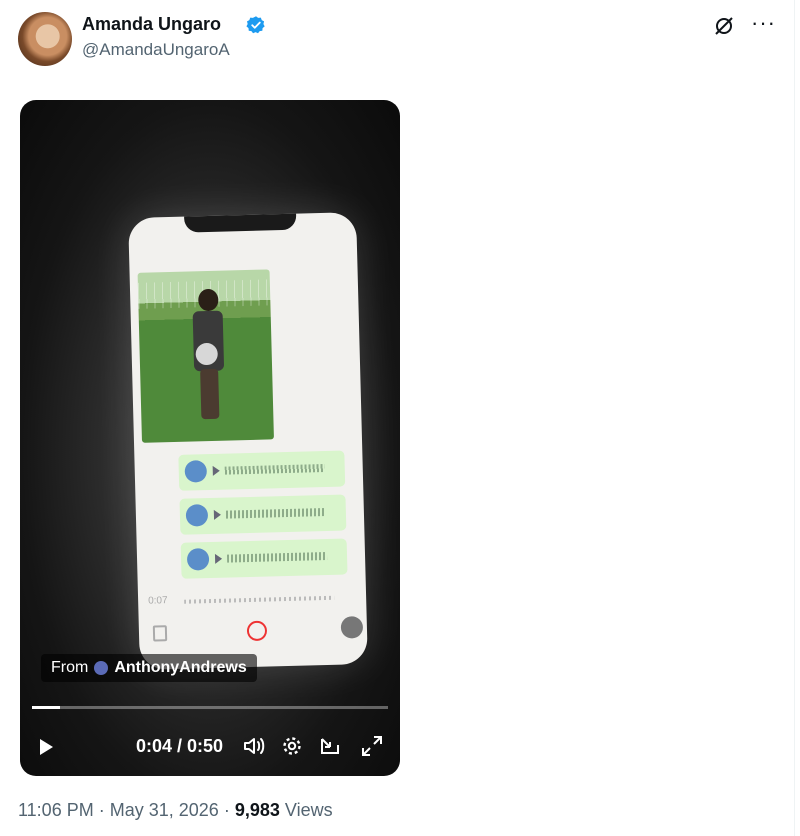 This screenshot has width=800, height=836. Describe the element at coordinates (210, 394) in the screenshot. I see `player-legs` at that location.